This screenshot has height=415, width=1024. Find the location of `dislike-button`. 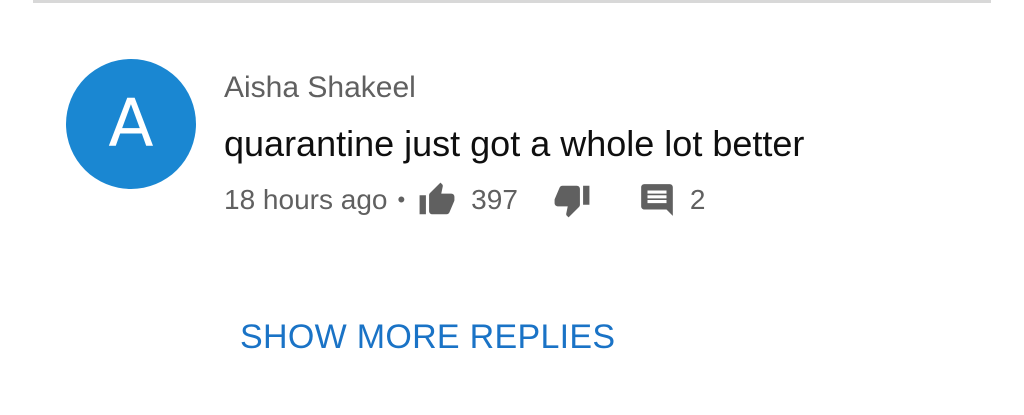

dislike-button is located at coordinates (572, 200).